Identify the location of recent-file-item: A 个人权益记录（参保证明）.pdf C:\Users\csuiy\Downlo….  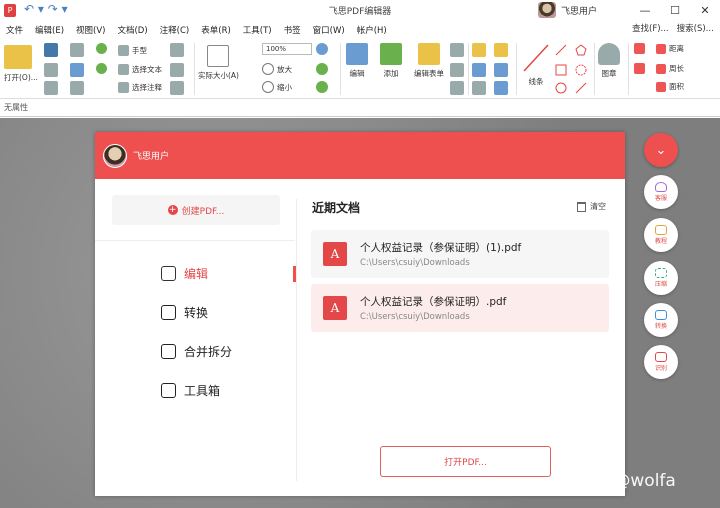
(460, 308).